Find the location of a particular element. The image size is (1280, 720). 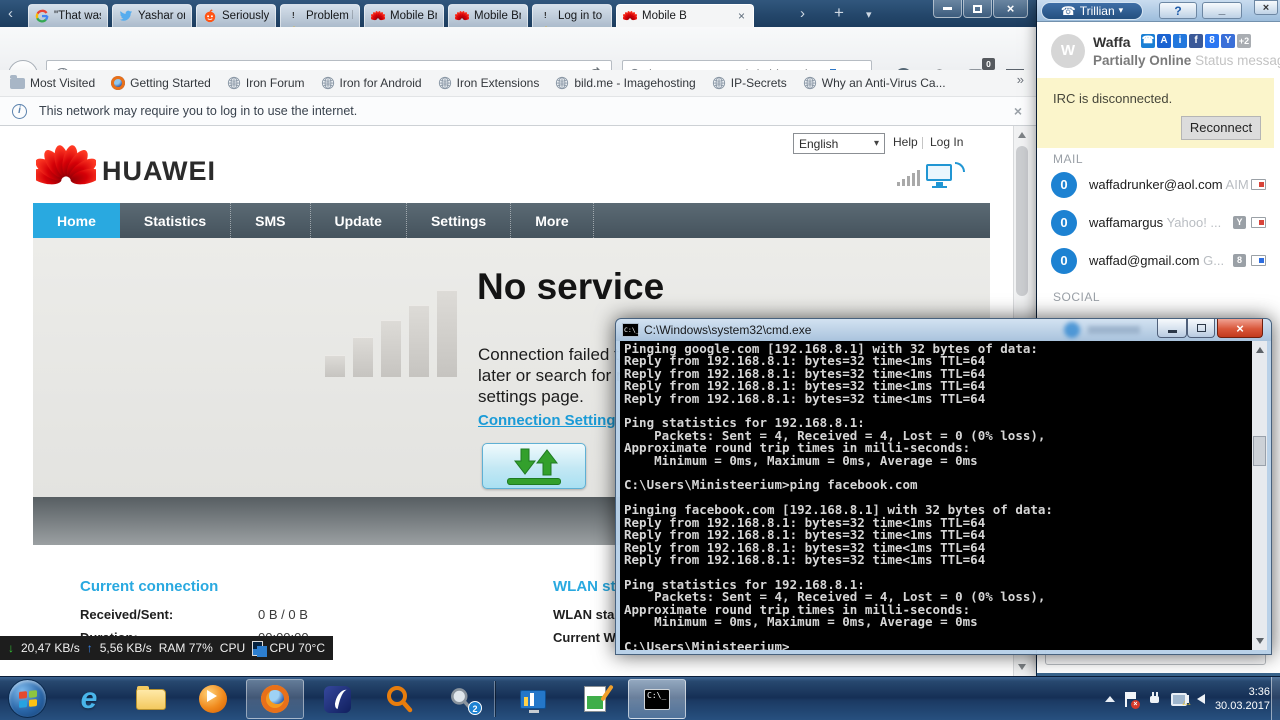

tab-scroll-right-icon: › is located at coordinates (802, 13).